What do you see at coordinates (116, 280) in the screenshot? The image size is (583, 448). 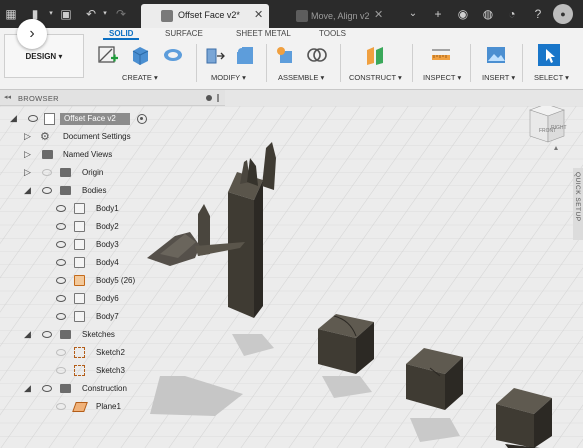 I see `tree-item-label: Body5 (26)` at bounding box center [116, 280].